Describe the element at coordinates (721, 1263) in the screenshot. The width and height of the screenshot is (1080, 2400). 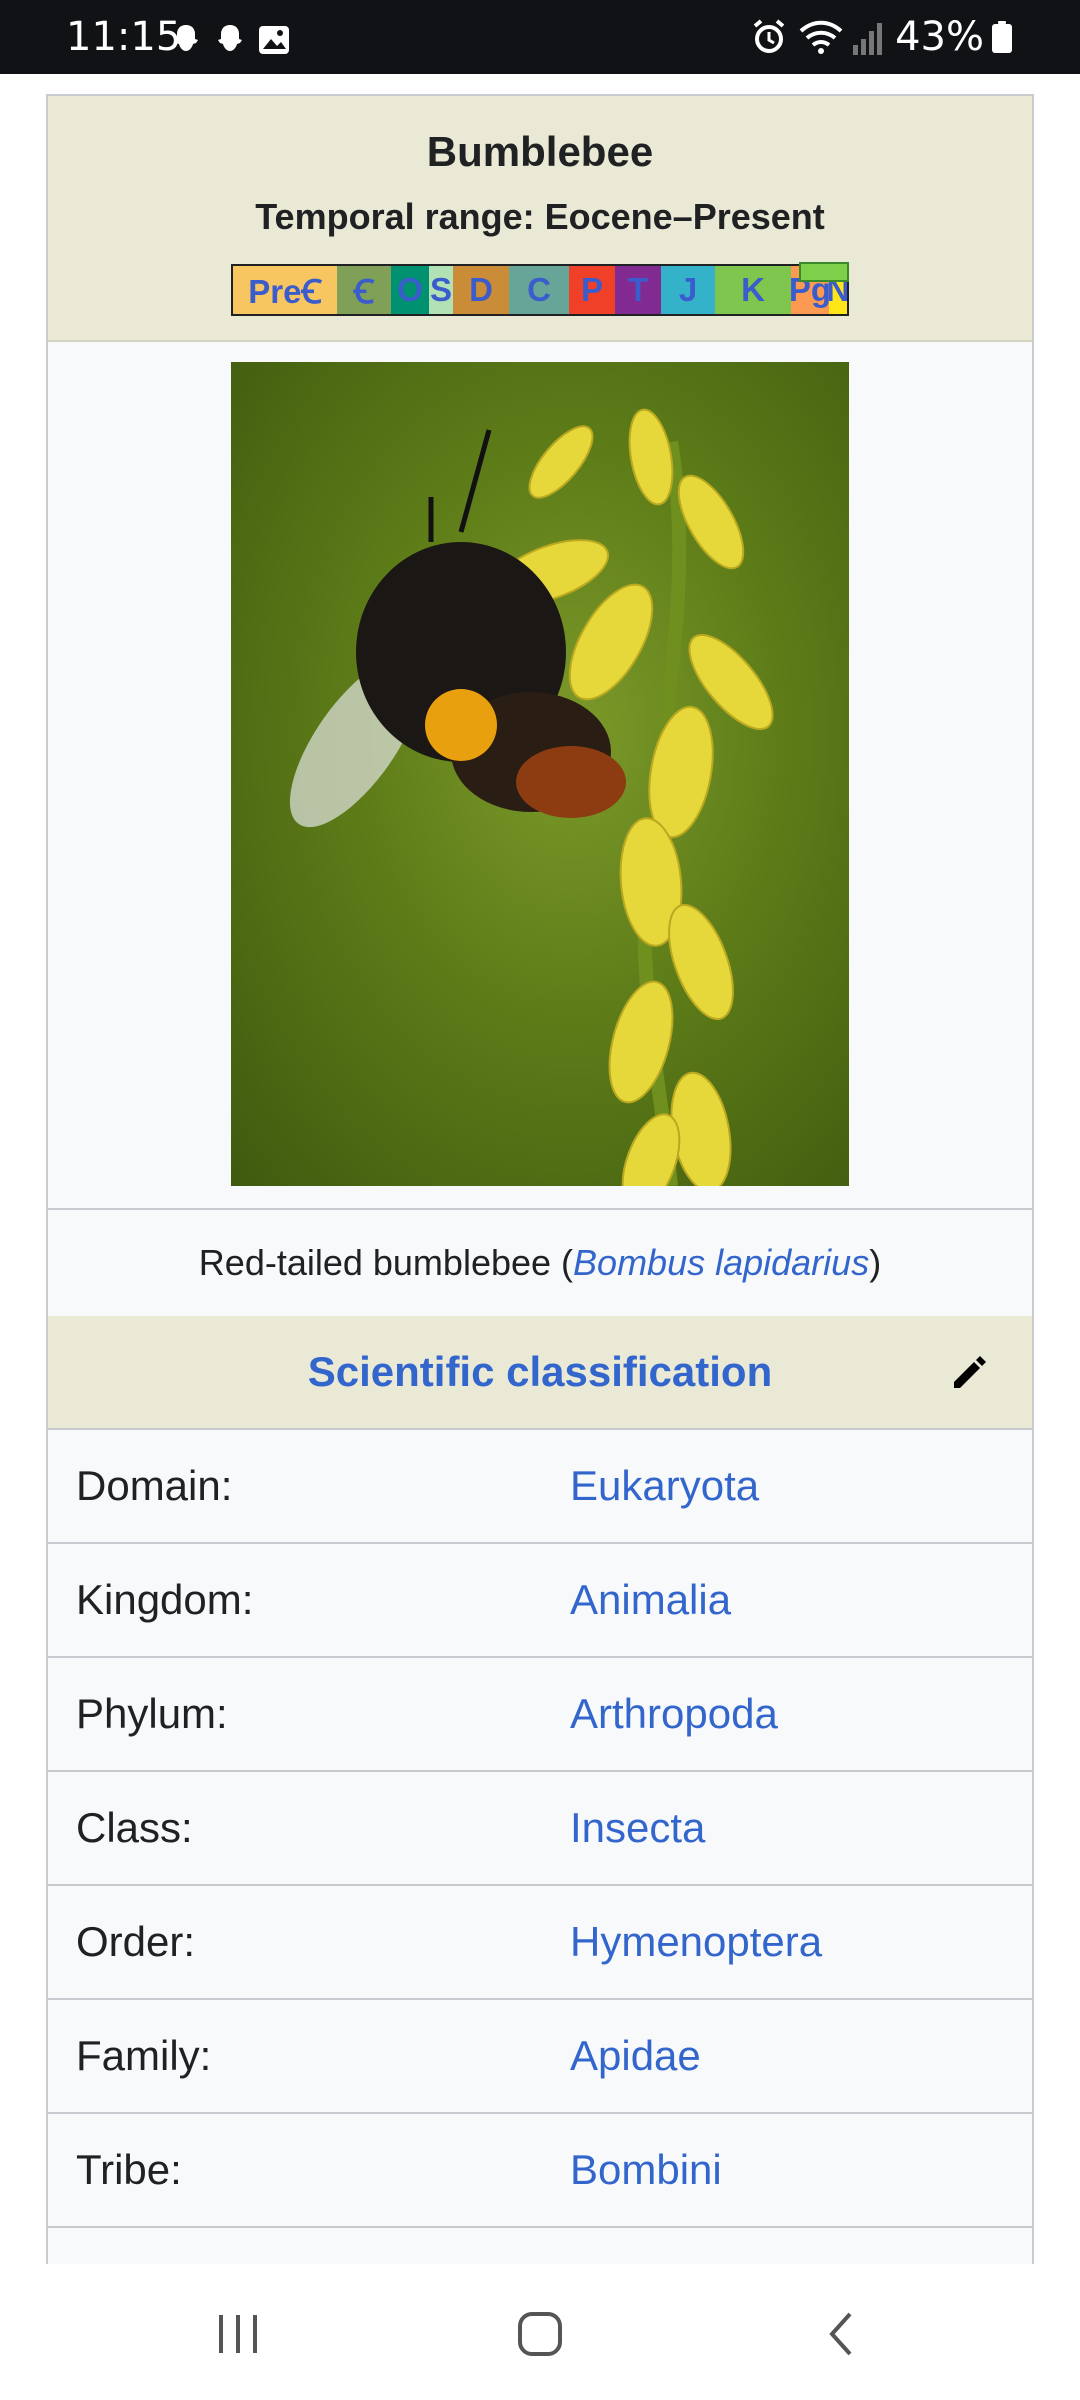
I see `caption-species-link: Bombus lapidarius` at that location.